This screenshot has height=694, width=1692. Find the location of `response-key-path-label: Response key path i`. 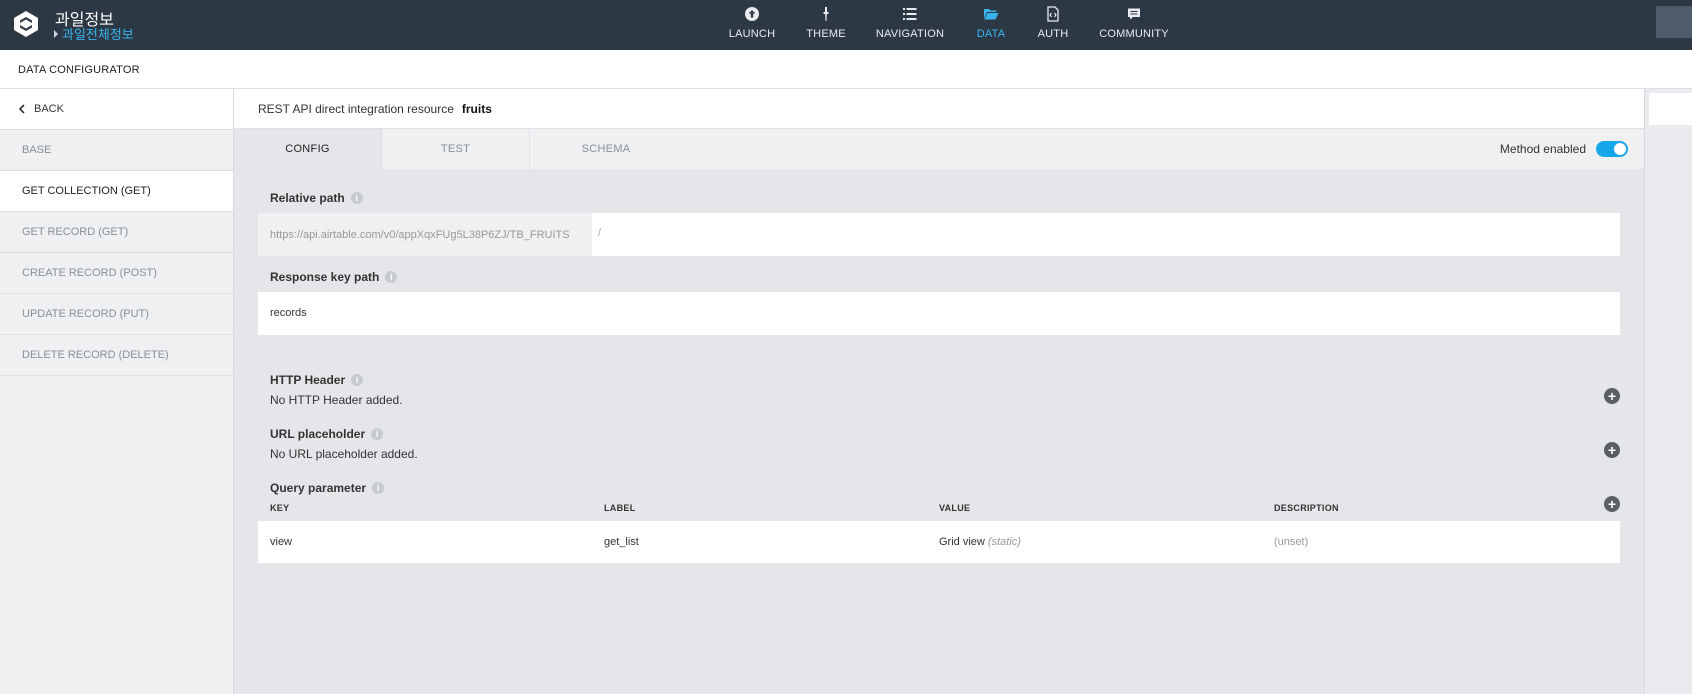

response-key-path-label: Response key path i is located at coordinates (334, 277).